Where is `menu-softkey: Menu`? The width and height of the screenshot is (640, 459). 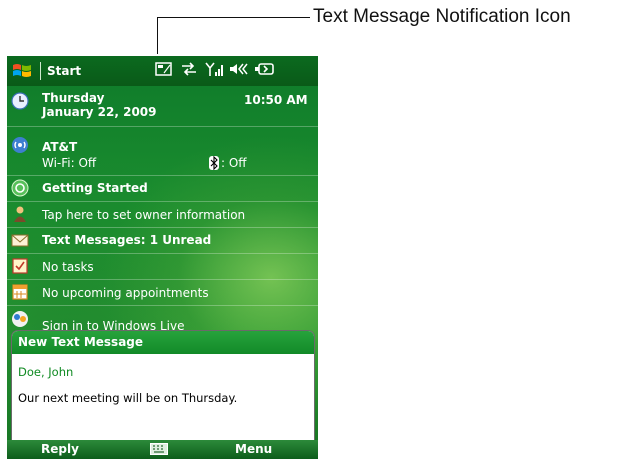
menu-softkey: Menu is located at coordinates (253, 449).